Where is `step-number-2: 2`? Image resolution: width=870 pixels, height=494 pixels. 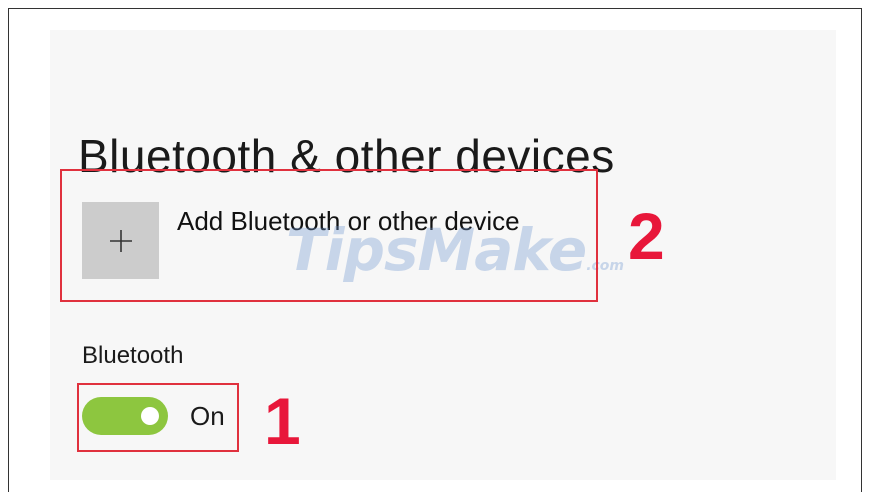 step-number-2: 2 is located at coordinates (646, 236).